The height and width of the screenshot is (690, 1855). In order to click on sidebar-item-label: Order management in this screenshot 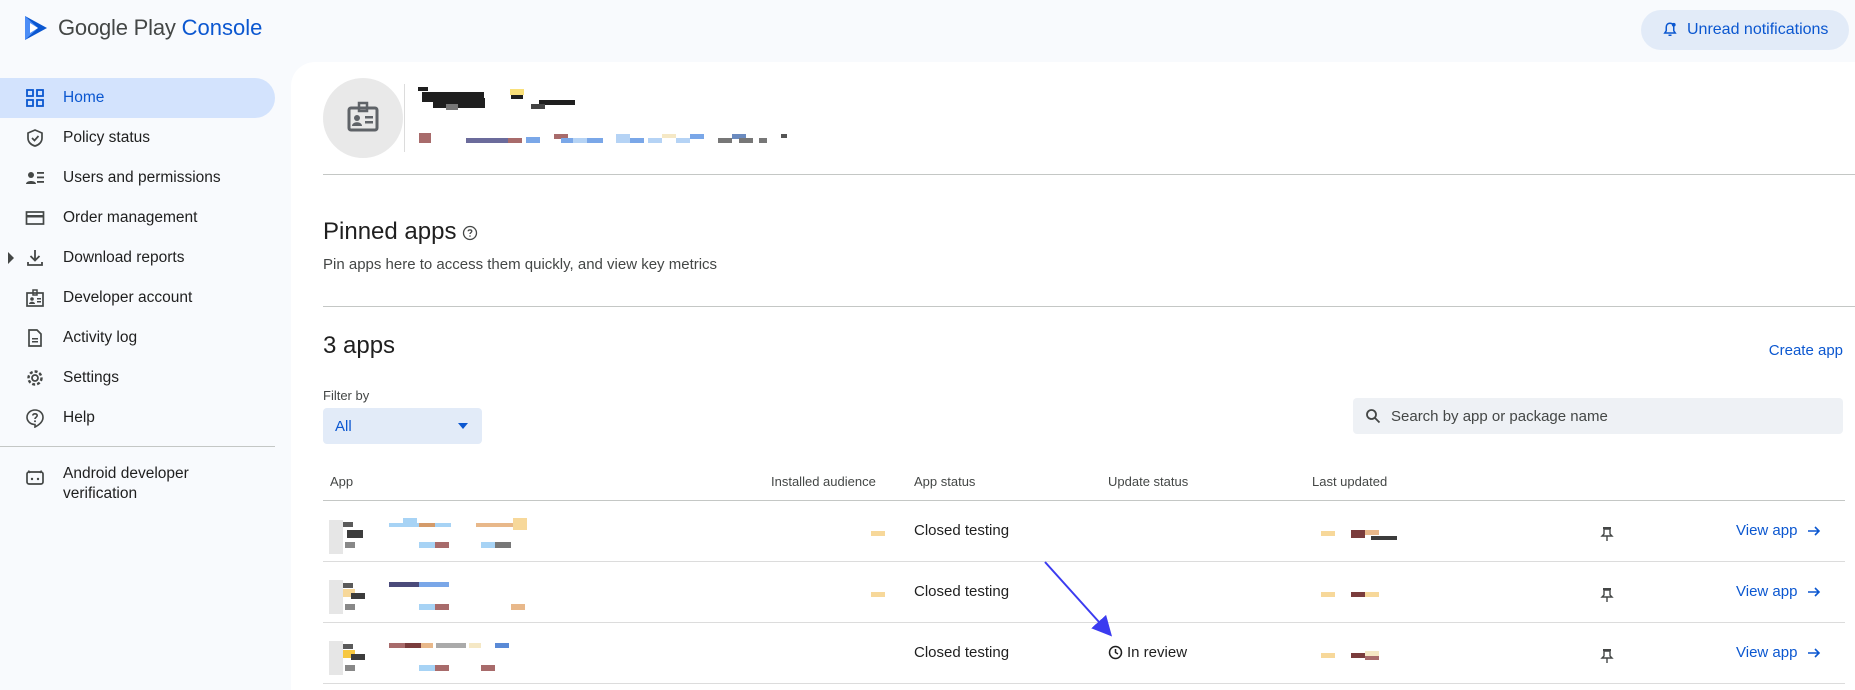, I will do `click(130, 217)`.